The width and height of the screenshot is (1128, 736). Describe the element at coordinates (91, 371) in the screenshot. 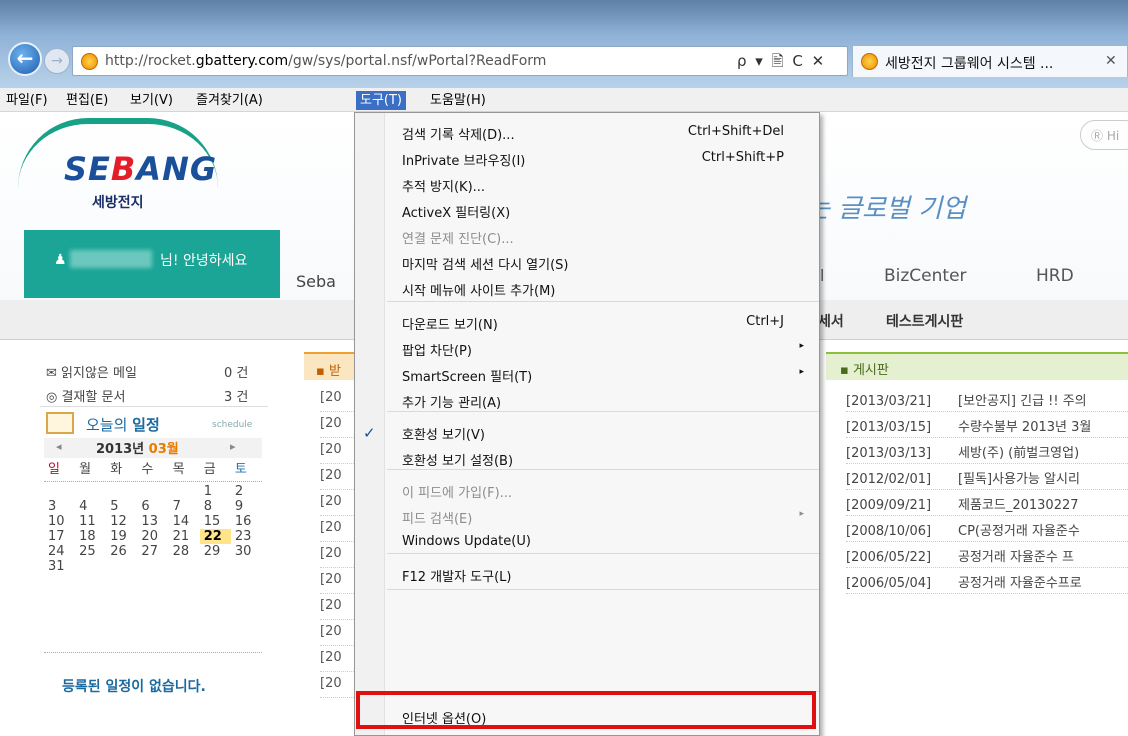

I see `unread-mail-label: ✉ 읽지않은 메일` at that location.